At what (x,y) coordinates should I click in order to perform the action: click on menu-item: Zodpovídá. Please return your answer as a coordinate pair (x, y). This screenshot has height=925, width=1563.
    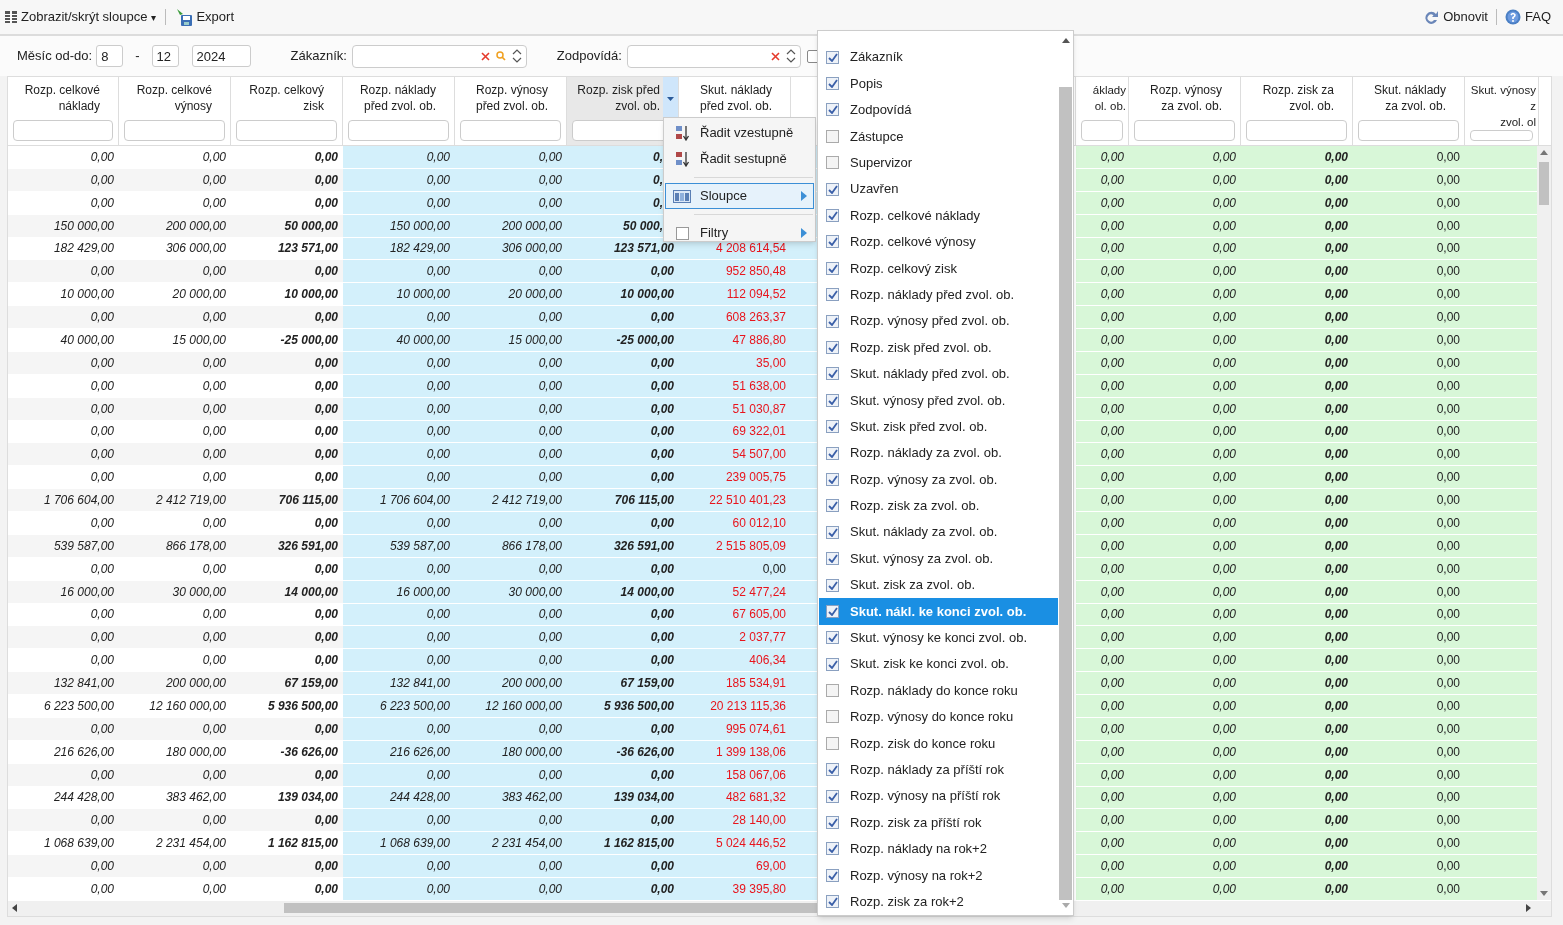
    Looking at the image, I should click on (938, 110).